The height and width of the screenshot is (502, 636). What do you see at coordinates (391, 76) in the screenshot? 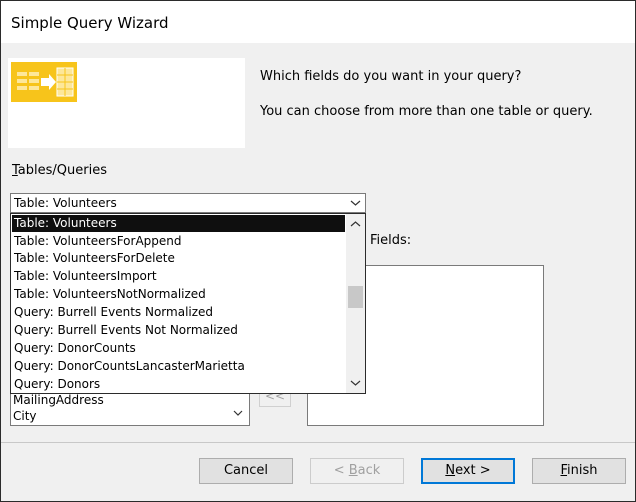
I see `prompt-fields-question: Which fields do you want in your query?` at bounding box center [391, 76].